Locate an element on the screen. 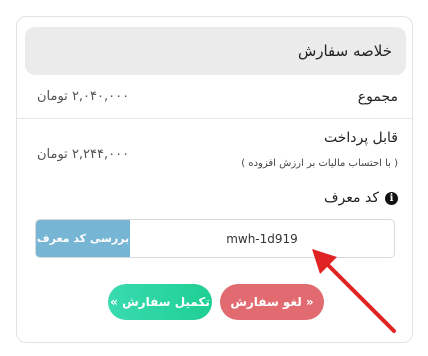 The image size is (428, 356). summary-title: خلاصه سفارش is located at coordinates (344, 51).